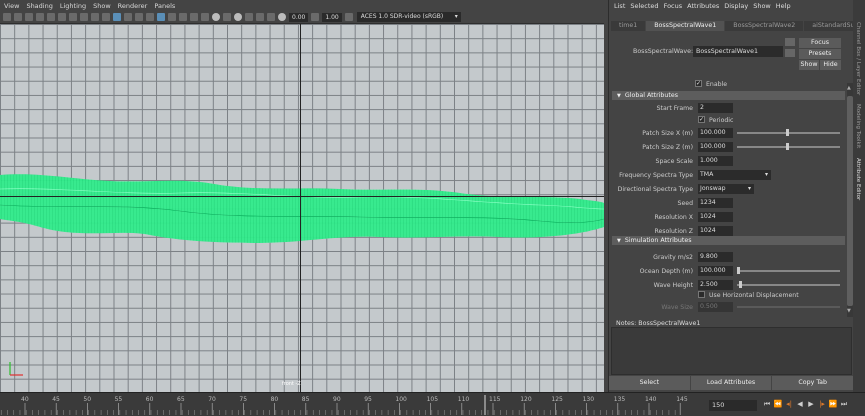 This screenshot has height=416, width=865. What do you see at coordinates (715, 133) in the screenshot?
I see `patch-size-x-field: 100.000` at bounding box center [715, 133].